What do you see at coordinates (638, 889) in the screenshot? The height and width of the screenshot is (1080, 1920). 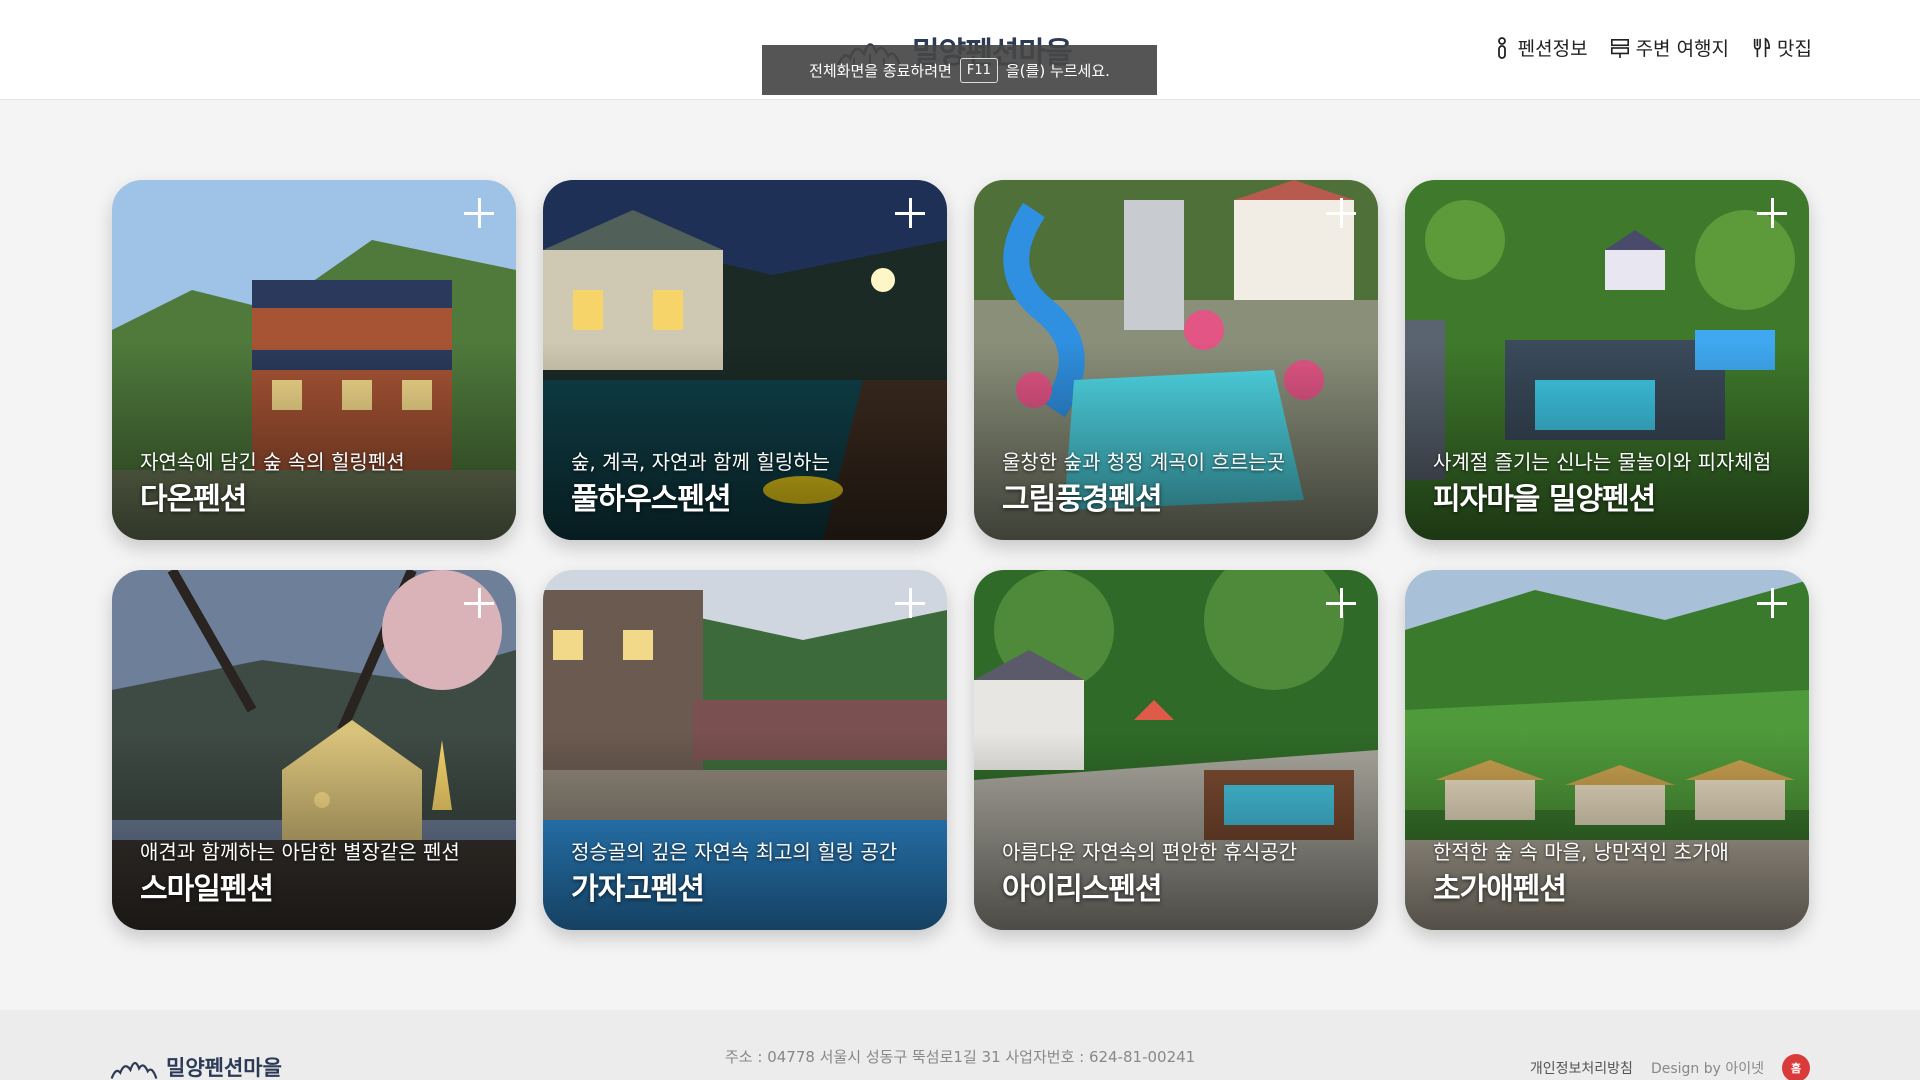 I see `card-title: 가자고펜션` at bounding box center [638, 889].